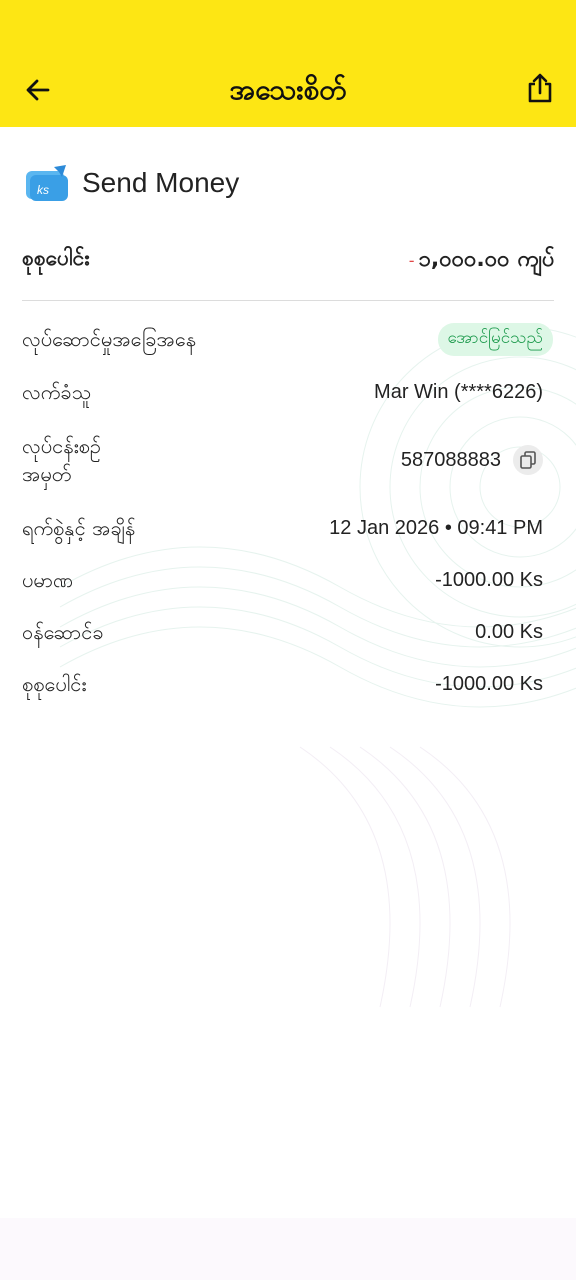 The width and height of the screenshot is (576, 1280). Describe the element at coordinates (47, 474) in the screenshot. I see `transaction-id-label-line2: အမှတ်` at that location.